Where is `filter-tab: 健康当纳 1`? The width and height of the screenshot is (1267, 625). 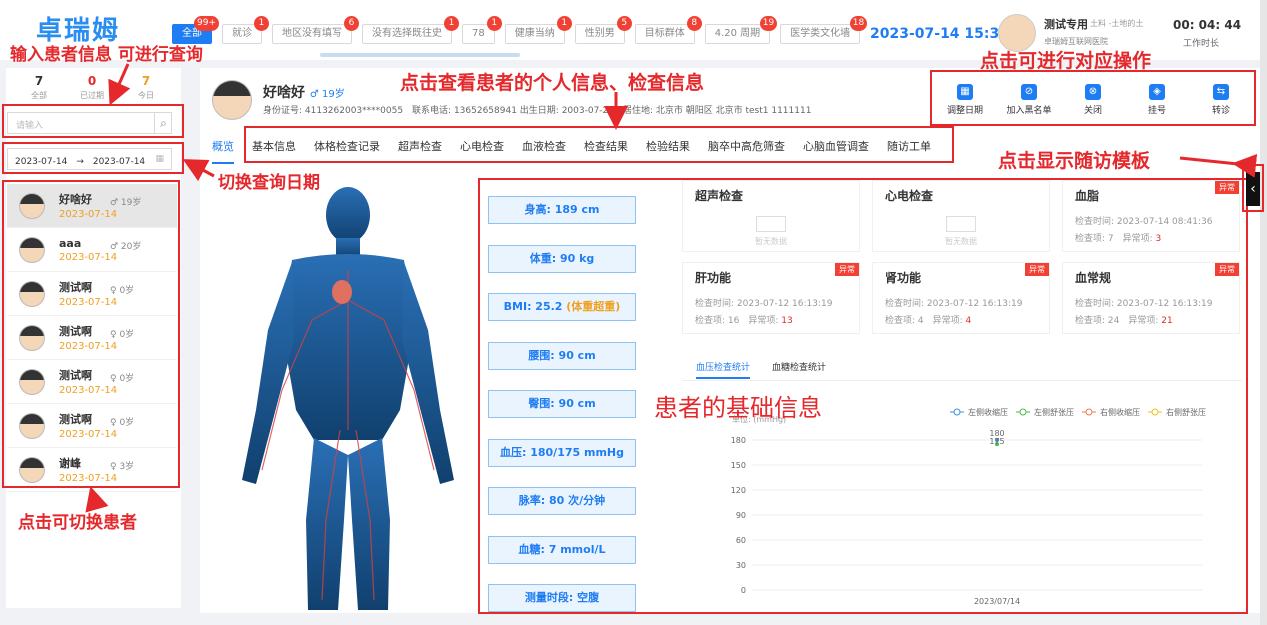 filter-tab: 健康当纳 1 is located at coordinates (538, 30).